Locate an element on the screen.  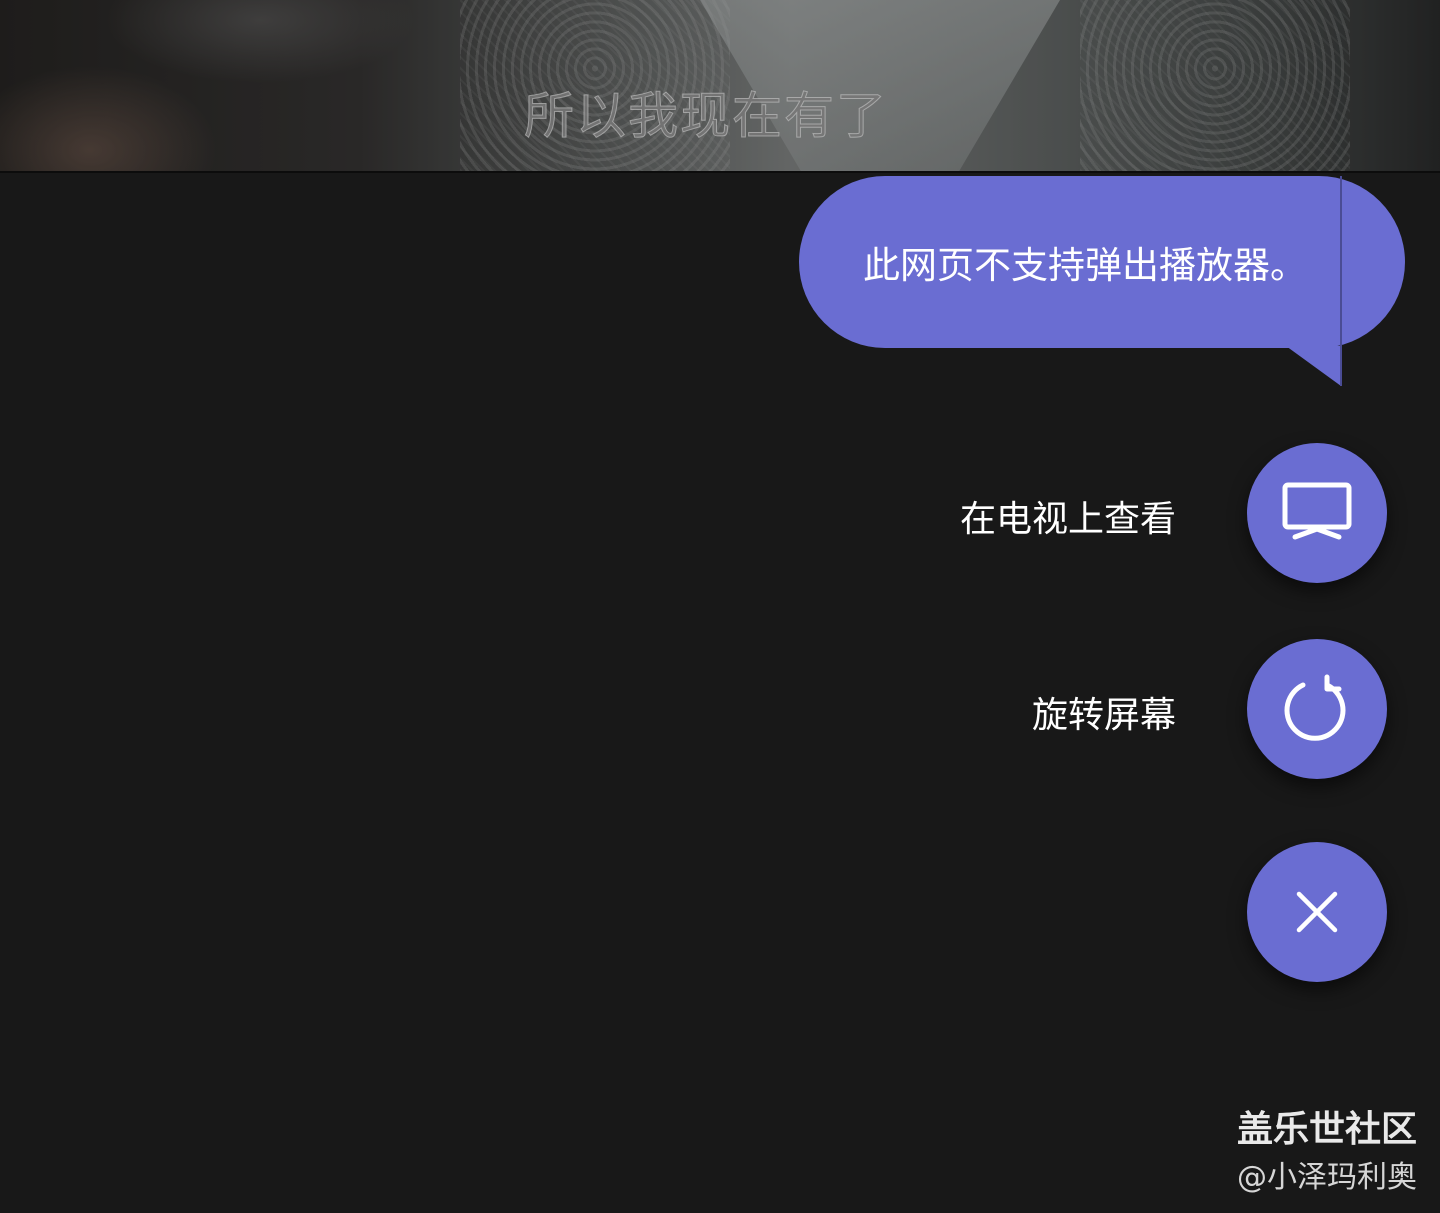
video-subtitle: 所以我现在有了 is located at coordinates (706, 116).